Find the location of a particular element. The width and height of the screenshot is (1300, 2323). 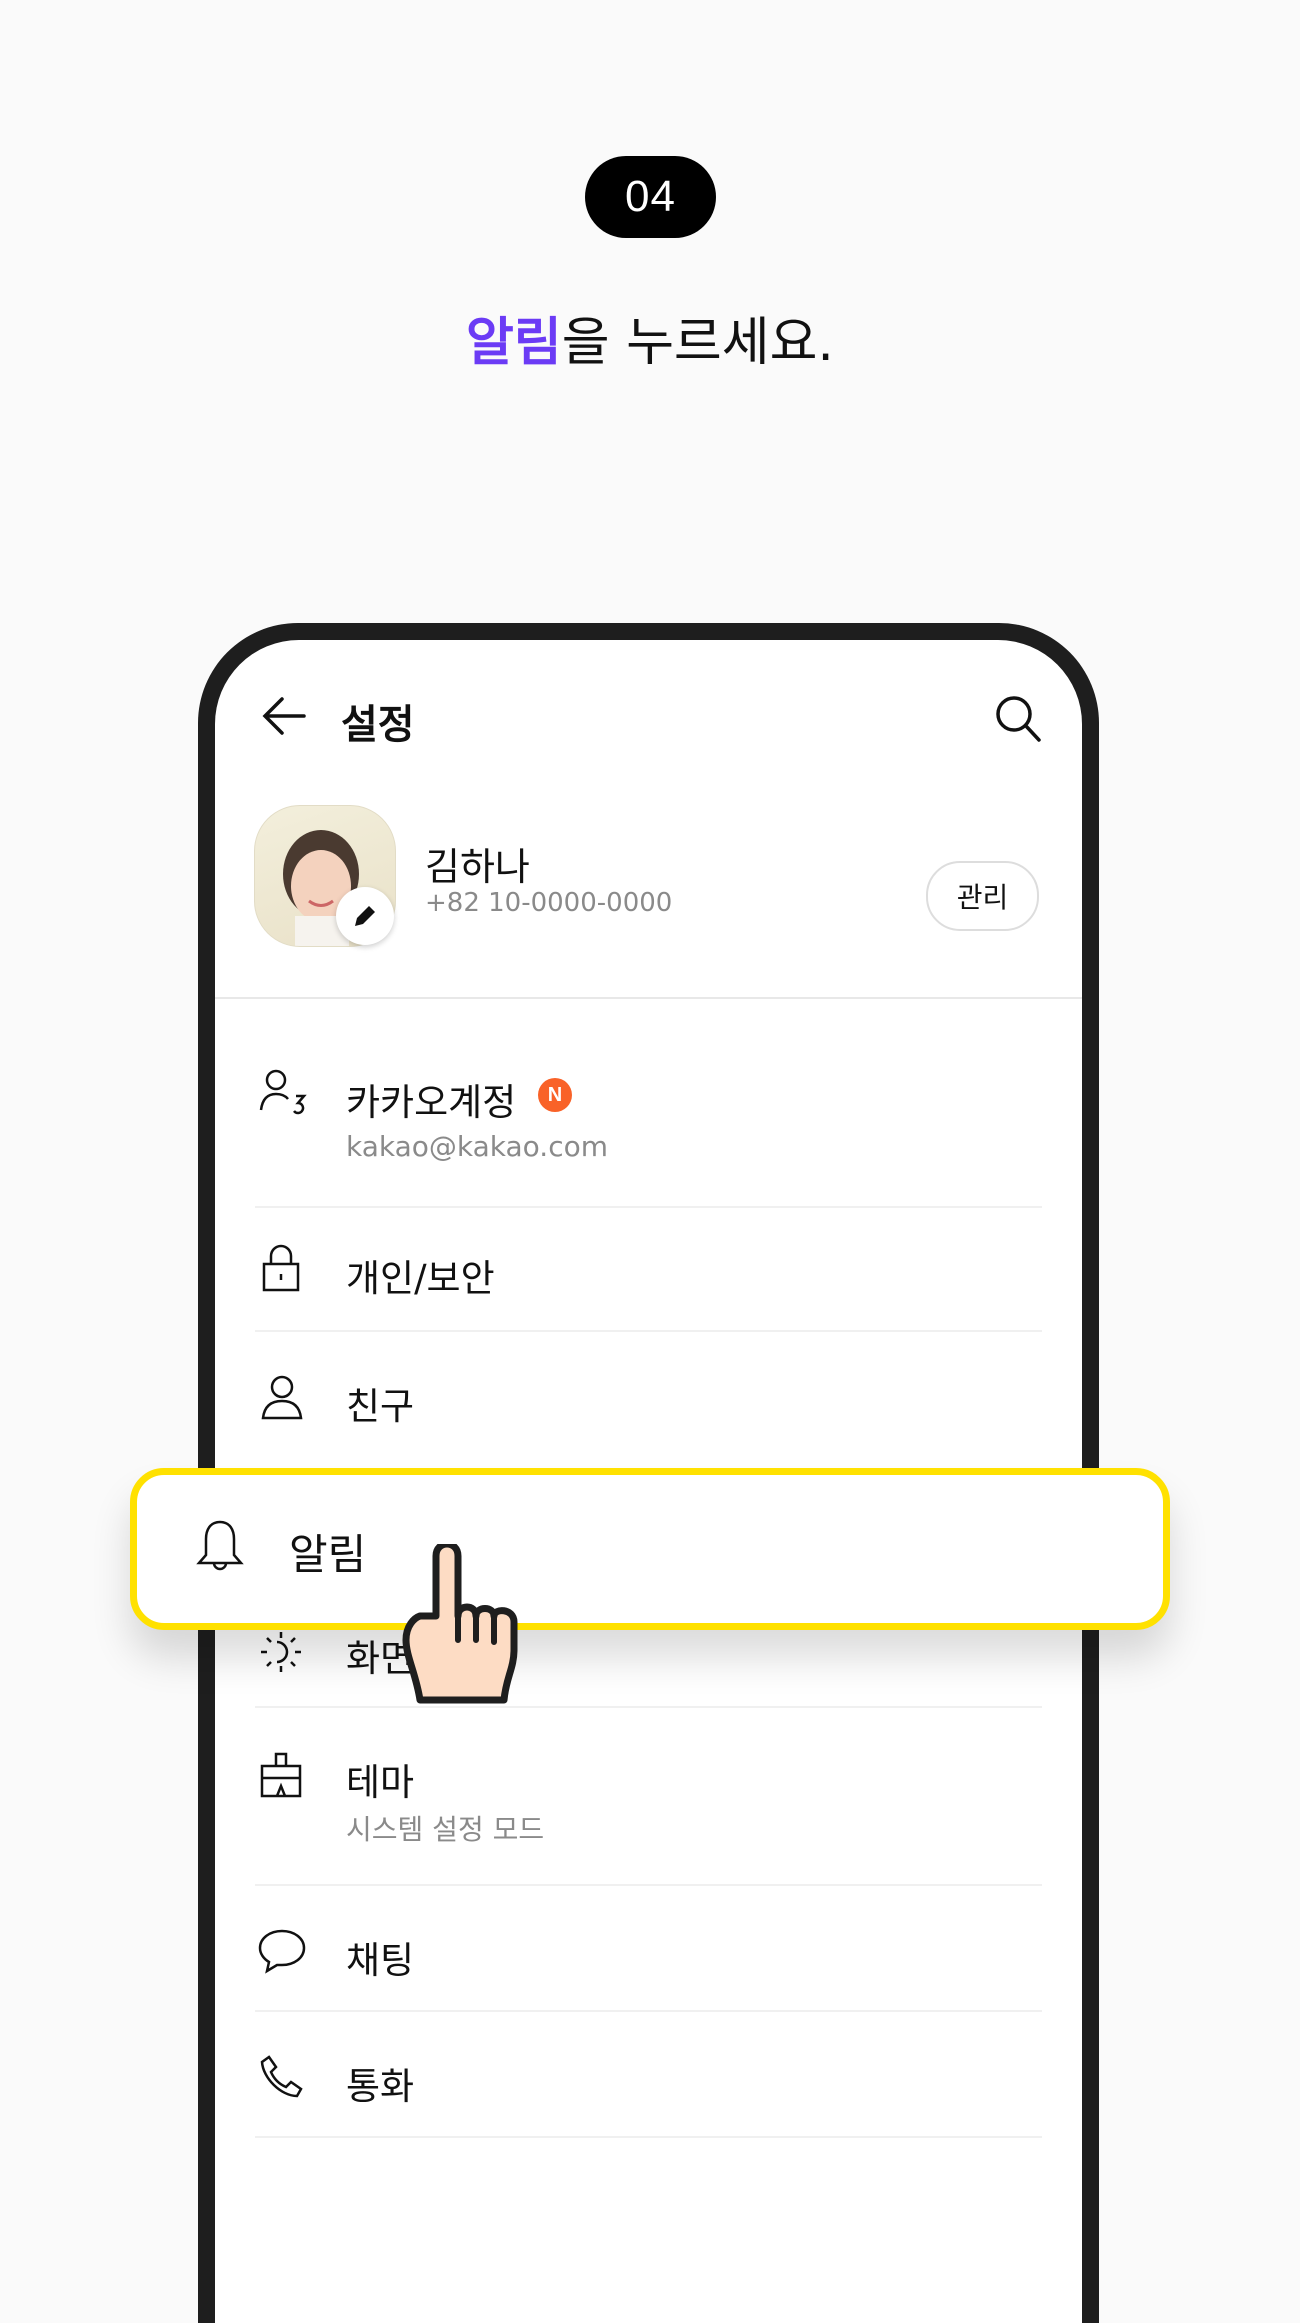

manage-button: 관리 is located at coordinates (982, 896).